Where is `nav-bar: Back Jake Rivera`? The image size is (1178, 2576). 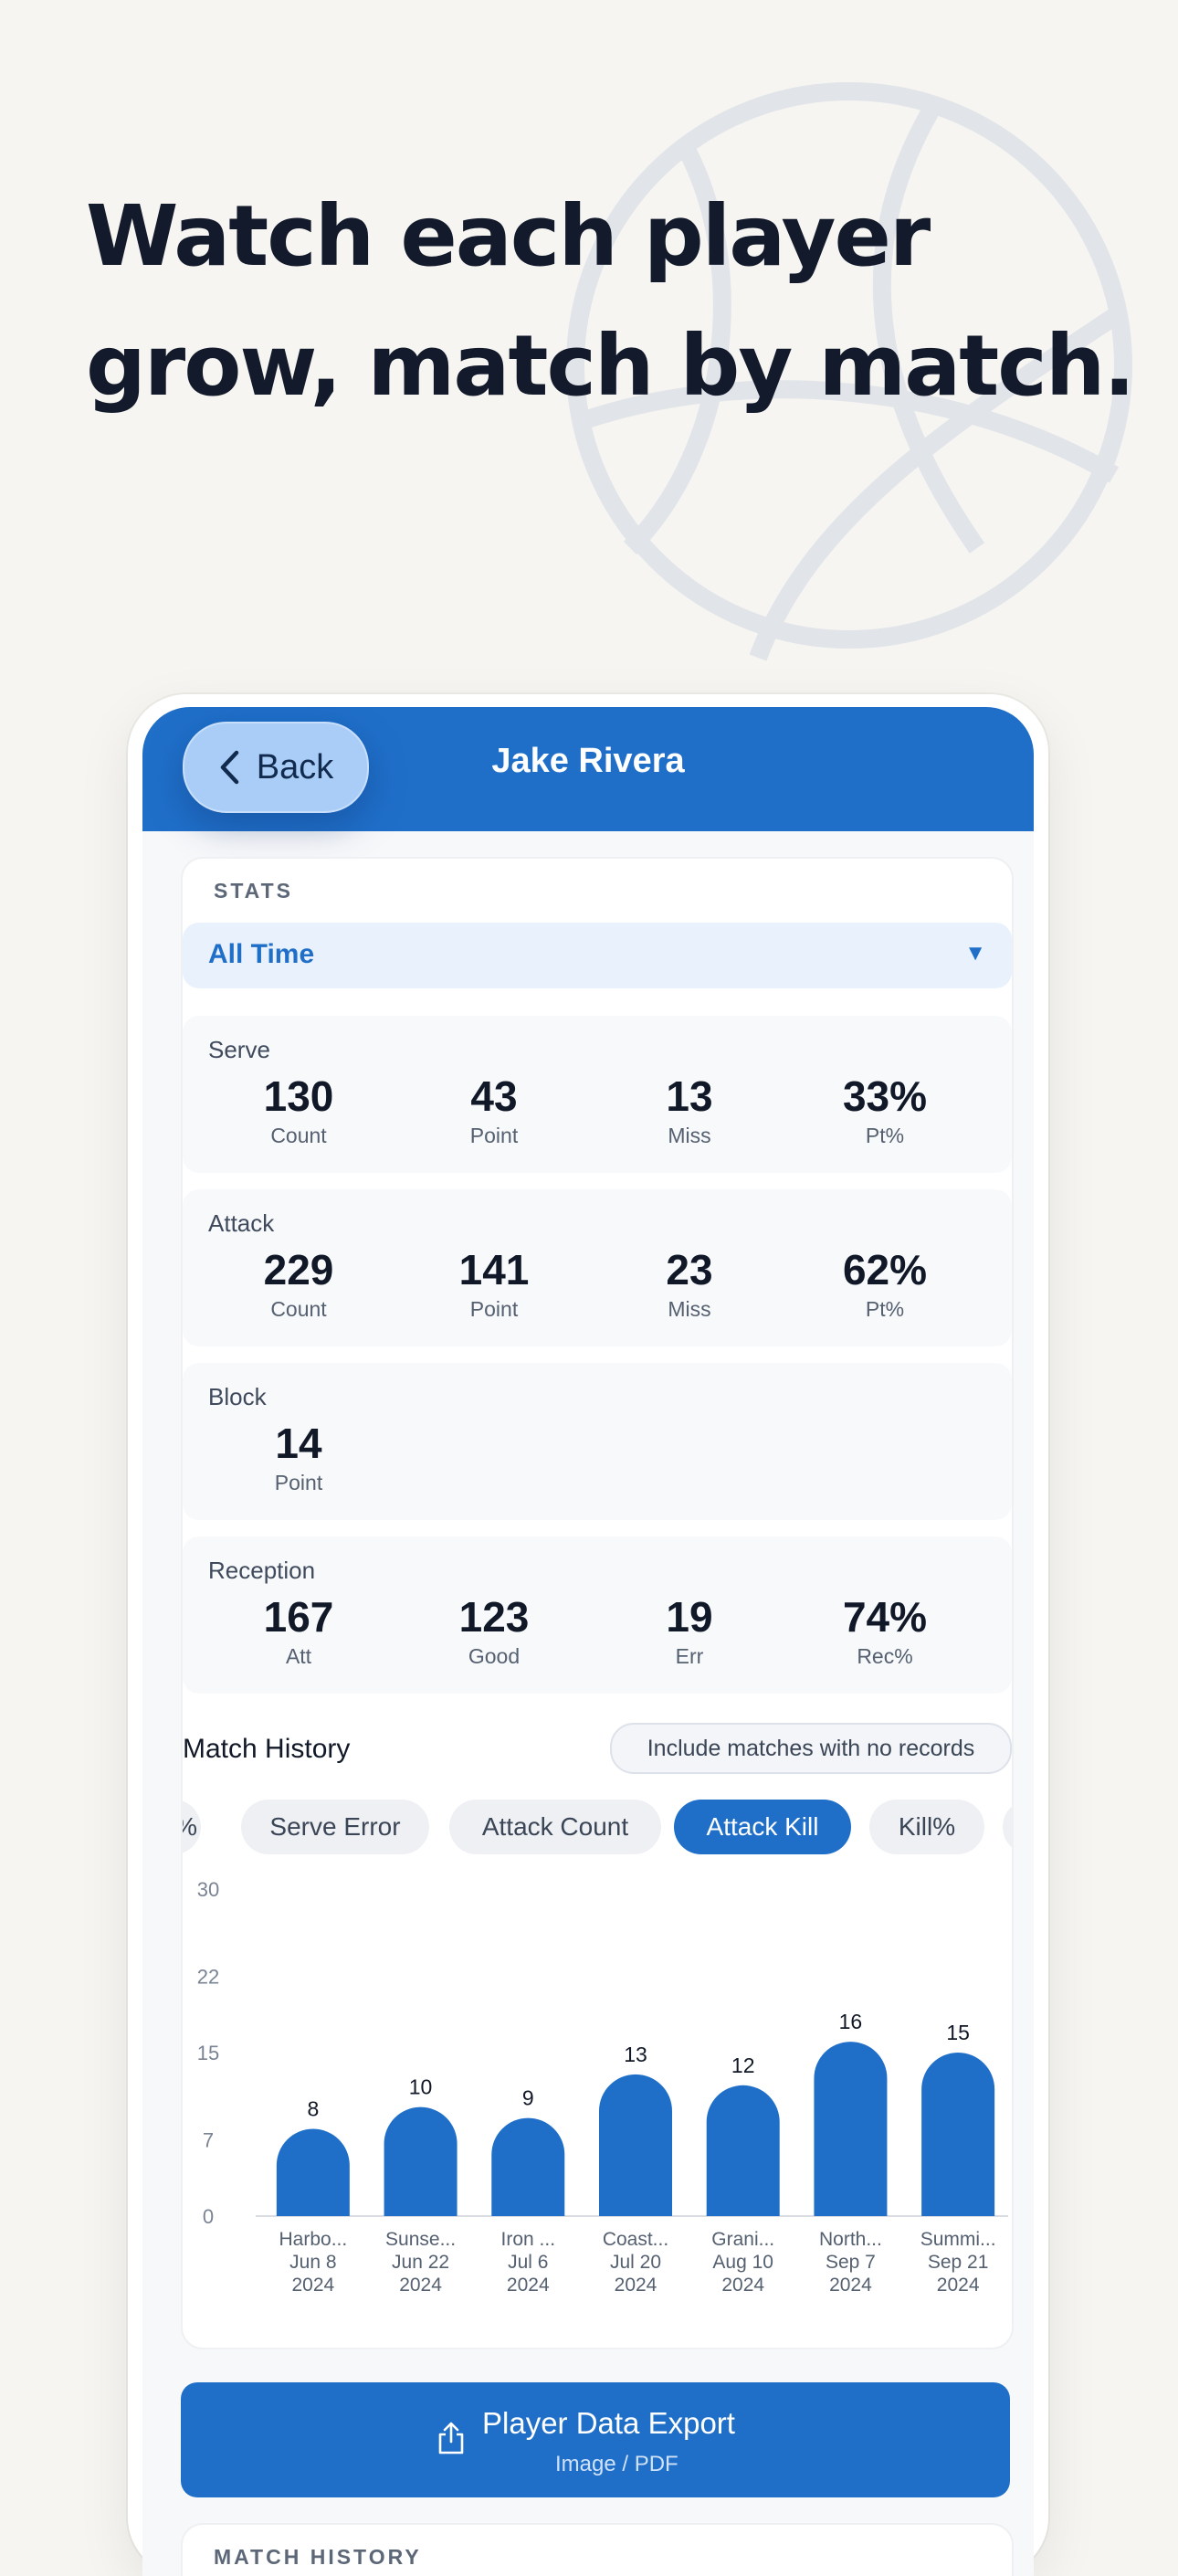 nav-bar: Back Jake Rivera is located at coordinates (588, 769).